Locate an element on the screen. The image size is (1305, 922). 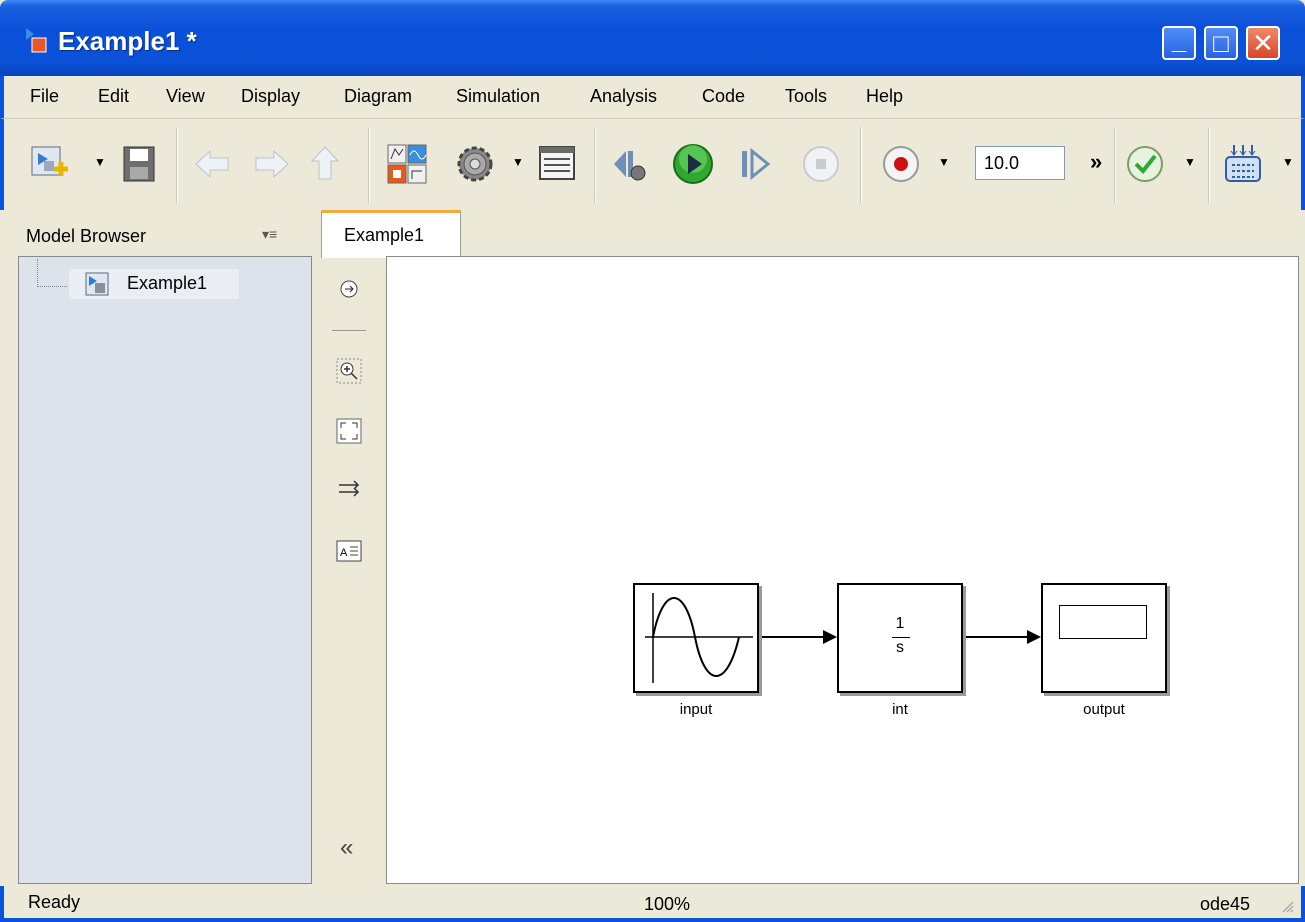
tree-item-label: Example1 is located at coordinates (167, 283).